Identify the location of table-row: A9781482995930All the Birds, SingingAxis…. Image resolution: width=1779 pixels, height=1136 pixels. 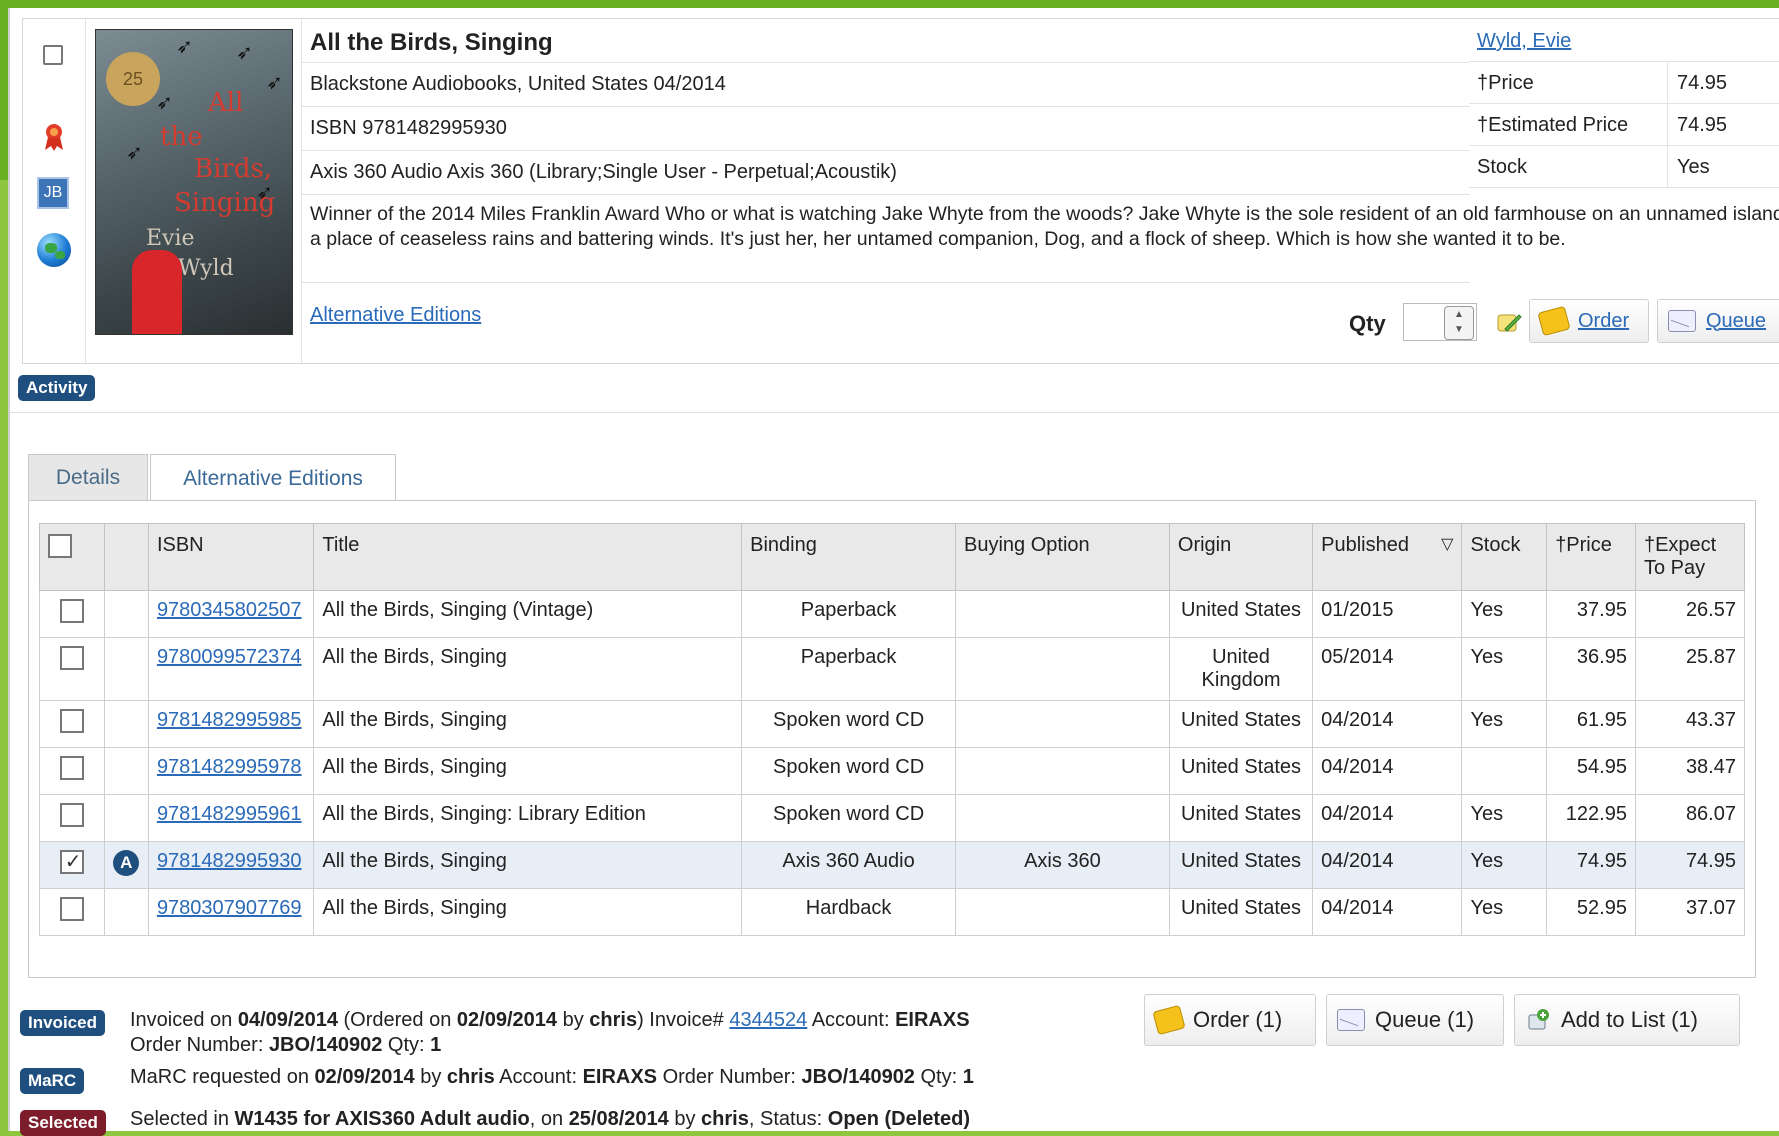
(892, 865).